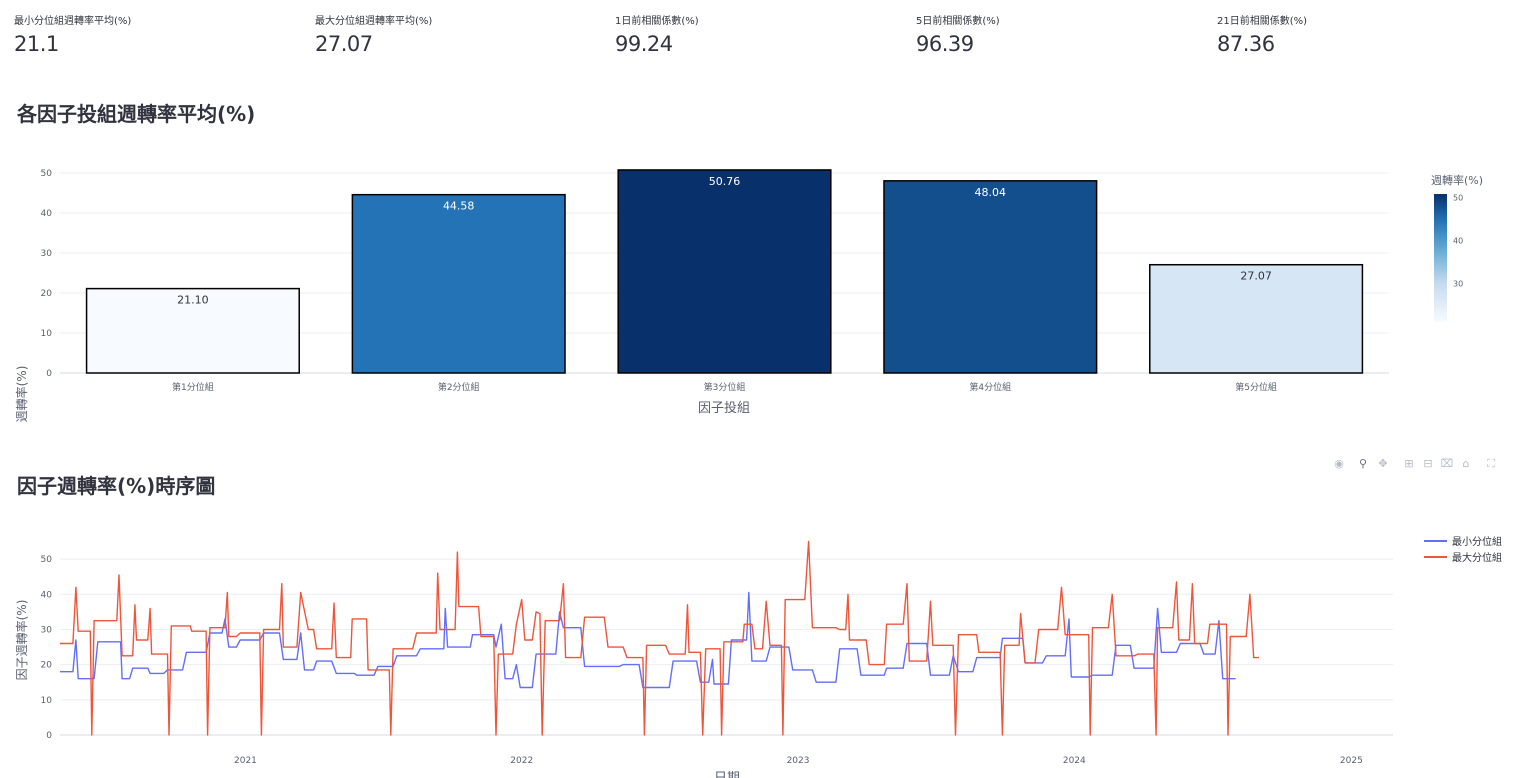 The width and height of the screenshot is (1521, 778). Describe the element at coordinates (724, 408) in the screenshot. I see `bar-x-axis-title: 因子投組` at that location.